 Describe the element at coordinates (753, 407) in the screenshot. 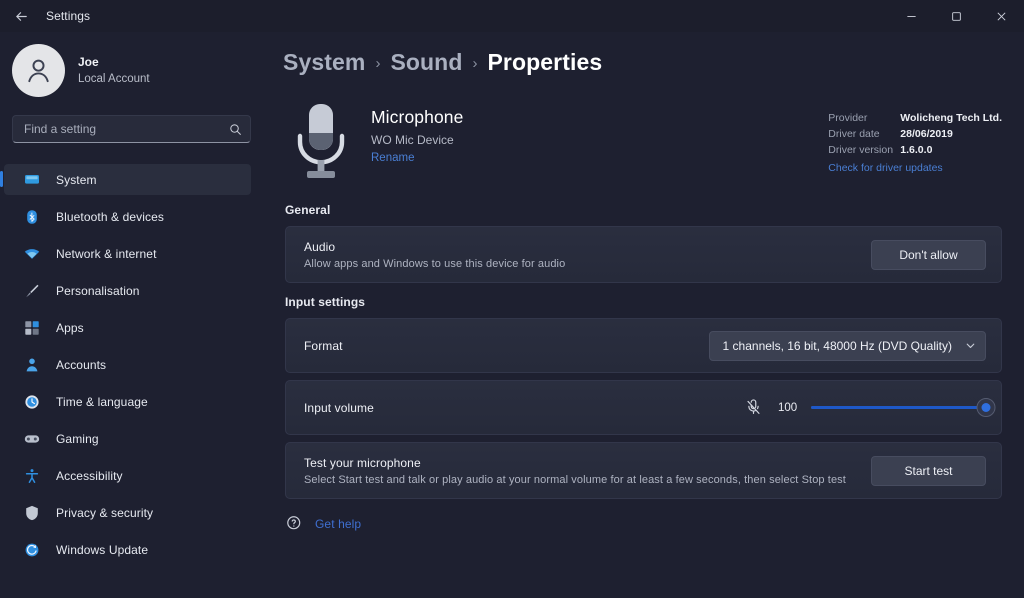

I see `microphone-muted-icon` at that location.